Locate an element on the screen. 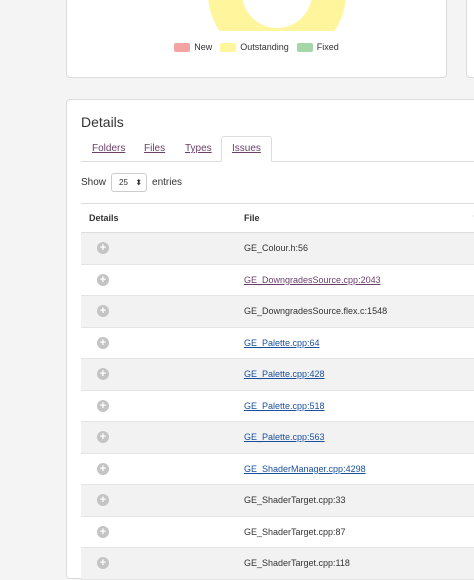 The width and height of the screenshot is (474, 580). file-cell: GE_Palette.cpp:518 is located at coordinates (284, 406).